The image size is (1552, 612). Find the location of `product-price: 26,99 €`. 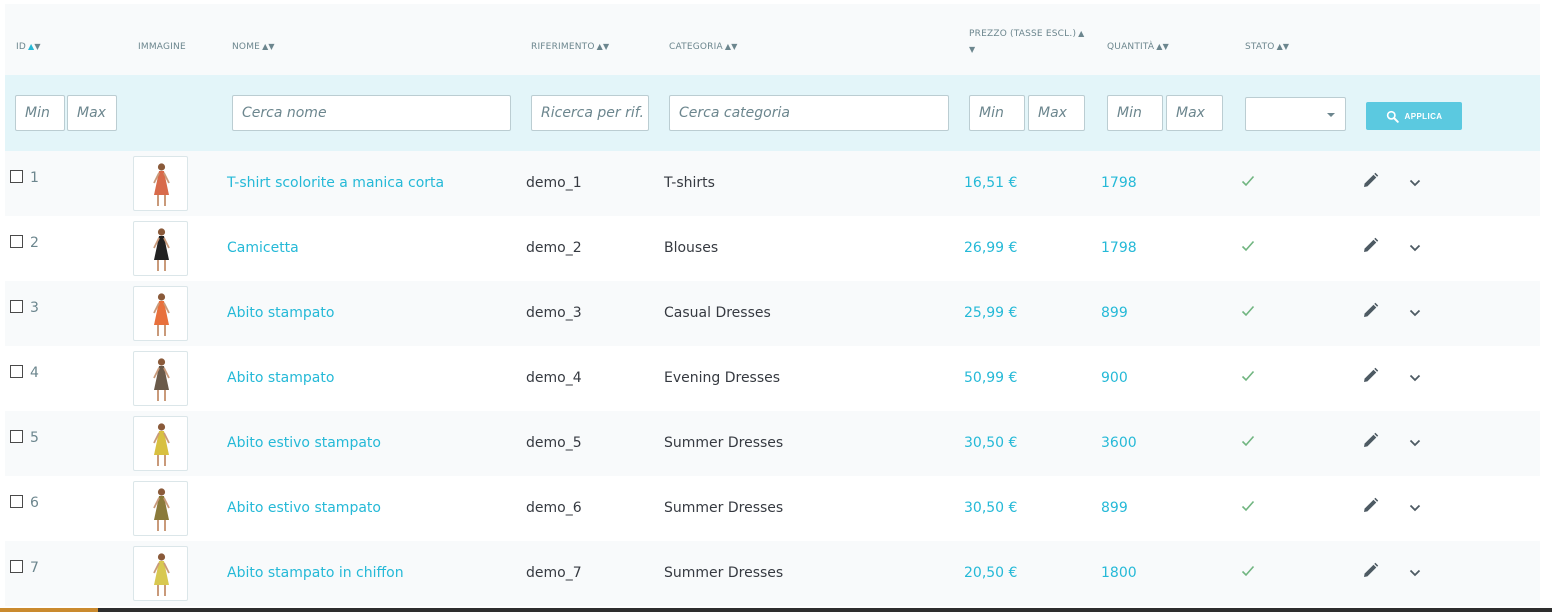

product-price: 26,99 € is located at coordinates (990, 248).